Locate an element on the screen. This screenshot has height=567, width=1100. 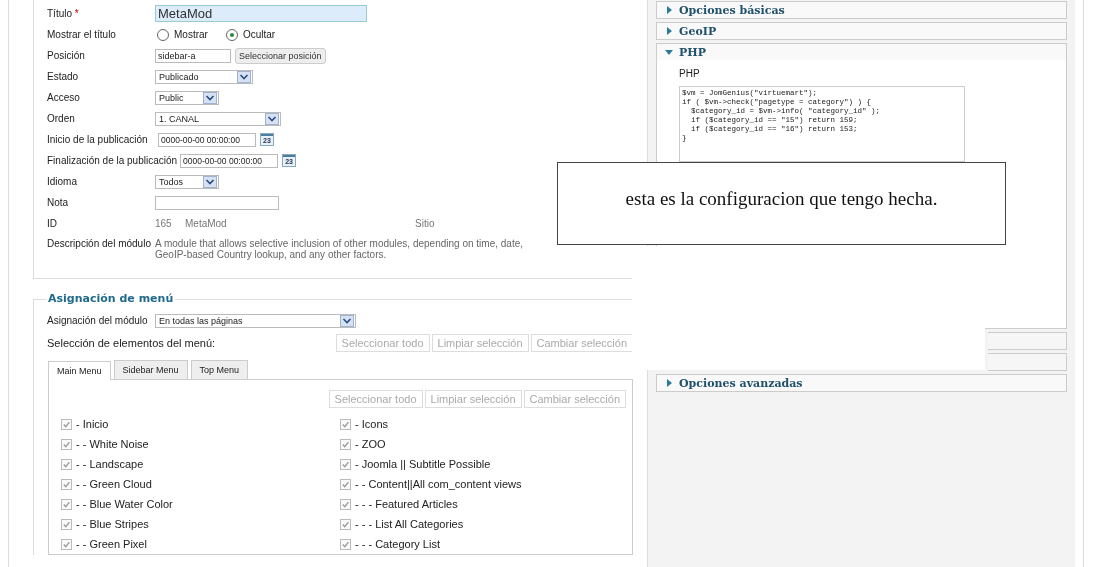
field-label: Nota is located at coordinates (58, 202).